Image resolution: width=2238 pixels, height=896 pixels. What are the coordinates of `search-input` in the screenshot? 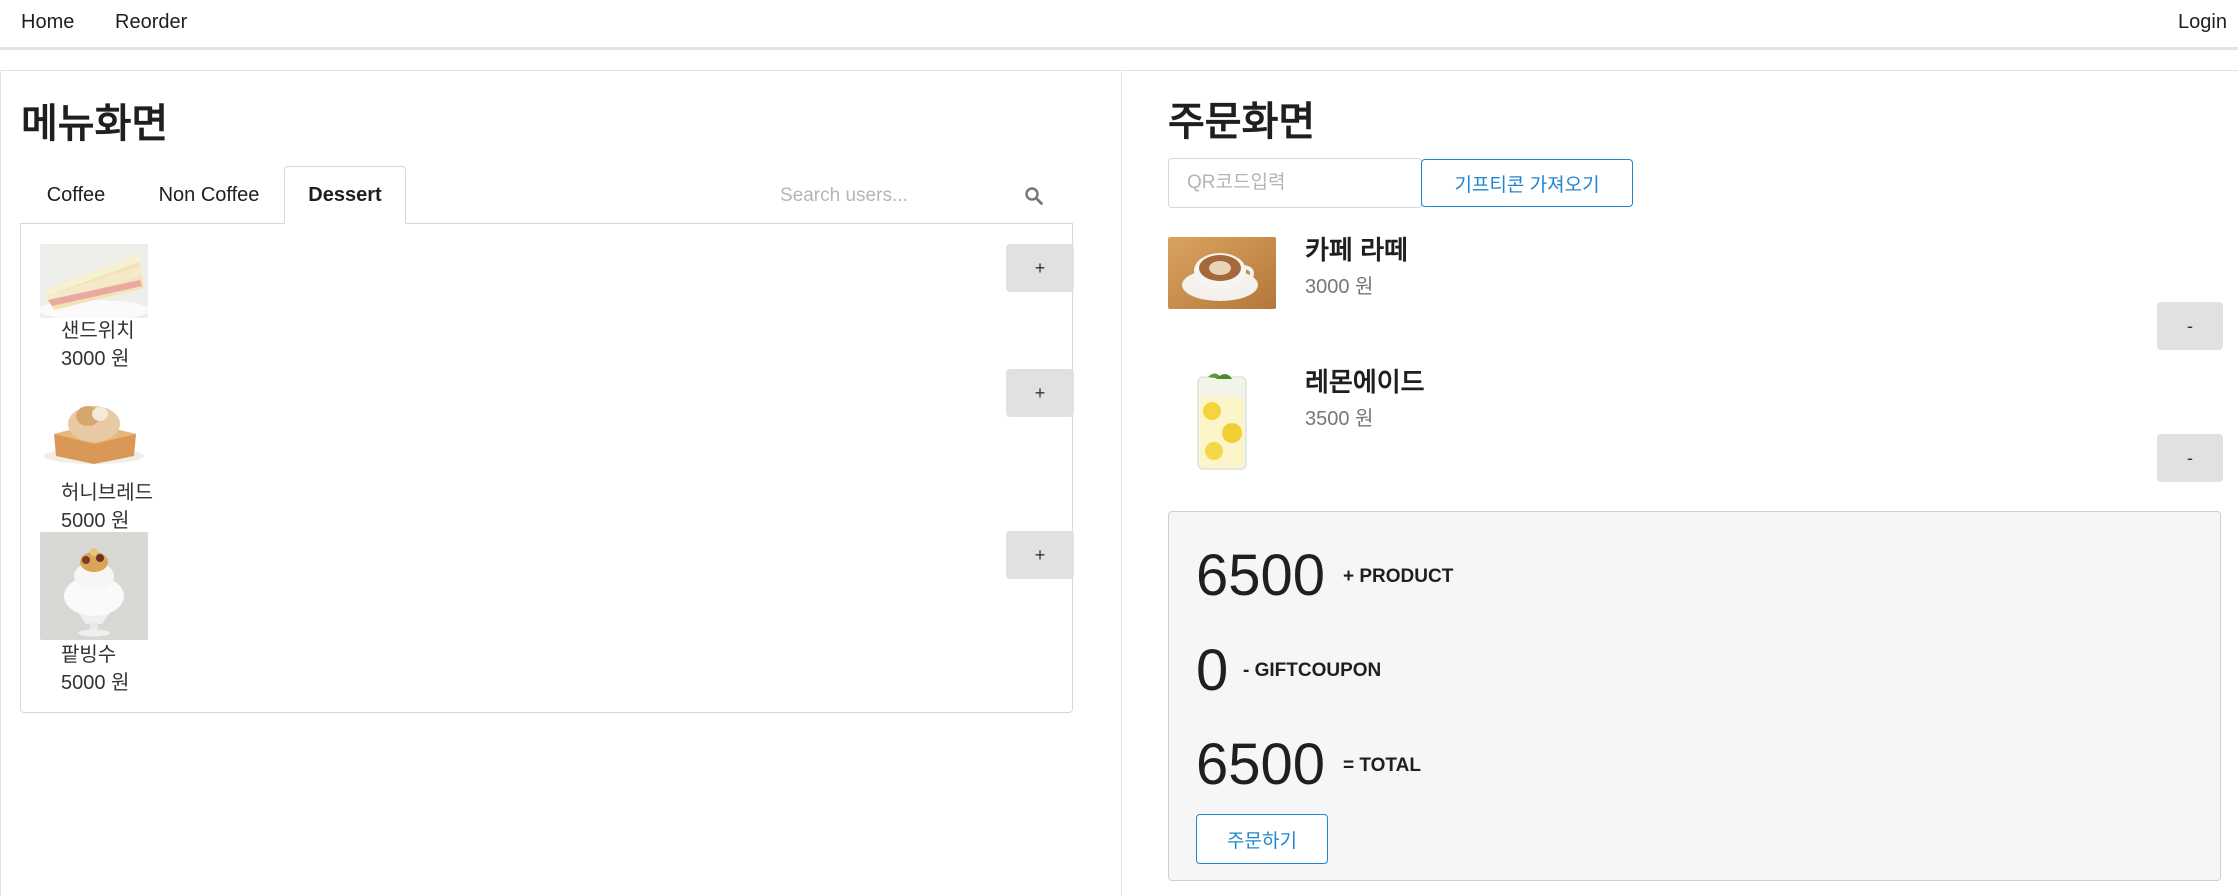 It's located at (895, 196).